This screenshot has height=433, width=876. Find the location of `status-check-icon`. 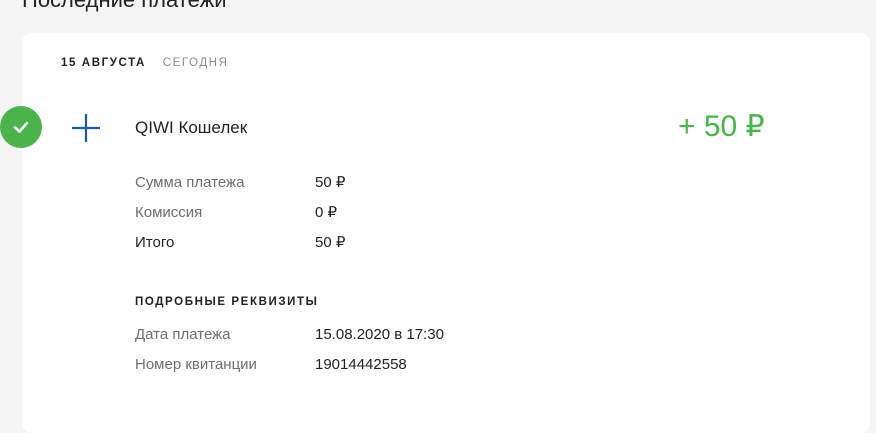

status-check-icon is located at coordinates (21, 127).